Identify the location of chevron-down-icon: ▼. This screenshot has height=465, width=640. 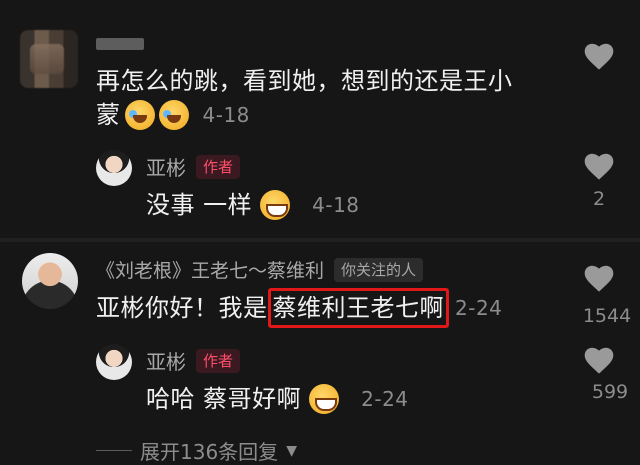
(291, 451).